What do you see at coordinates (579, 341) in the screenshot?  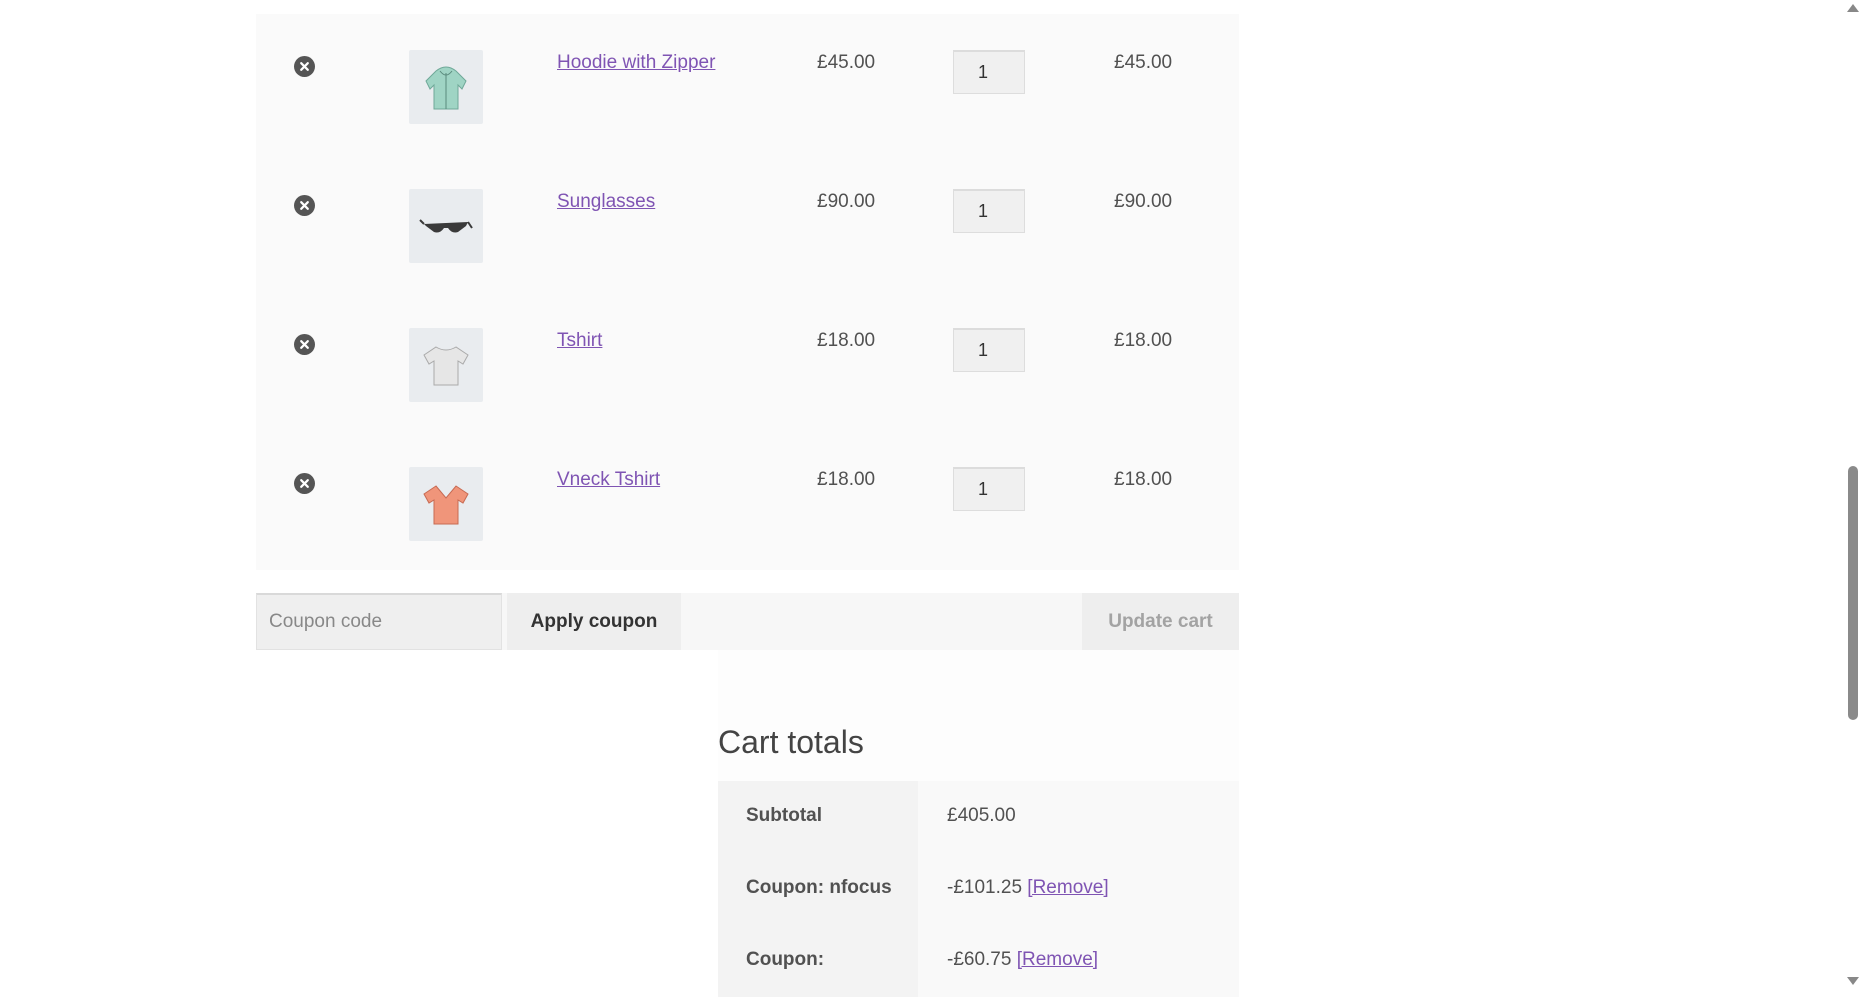 I see `product-link: Tshirt` at bounding box center [579, 341].